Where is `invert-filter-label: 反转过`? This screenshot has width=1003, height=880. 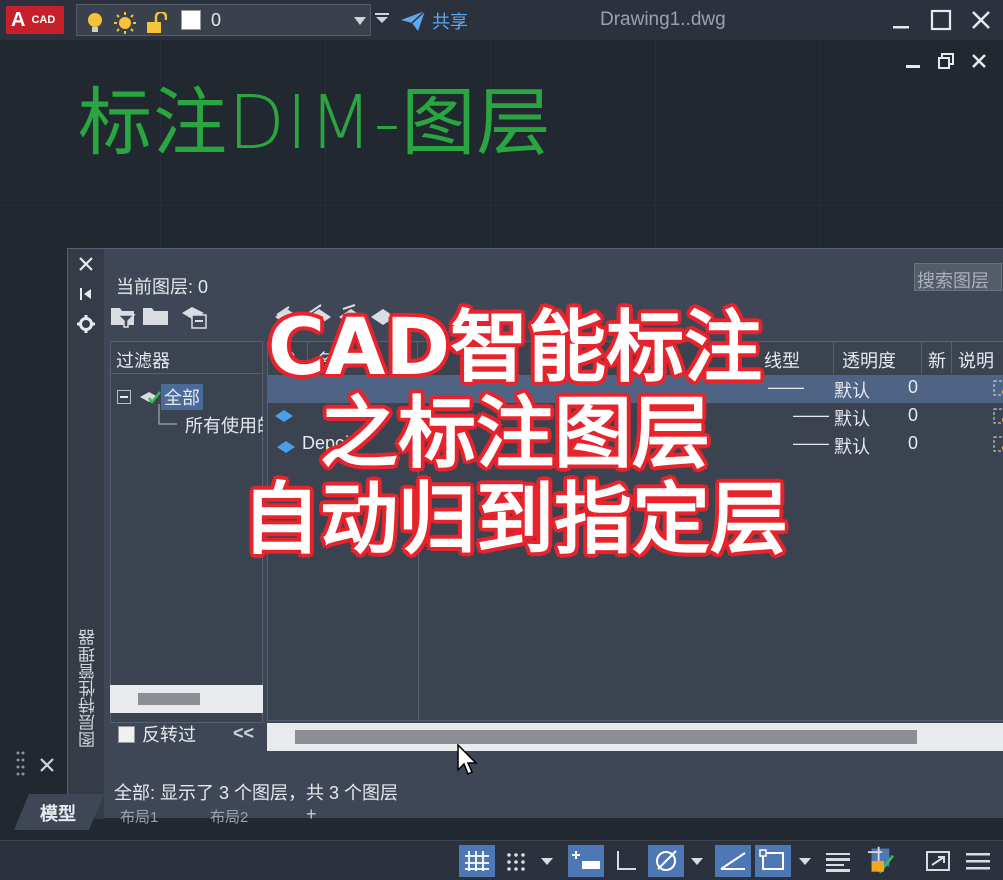 invert-filter-label: 反转过 is located at coordinates (169, 735).